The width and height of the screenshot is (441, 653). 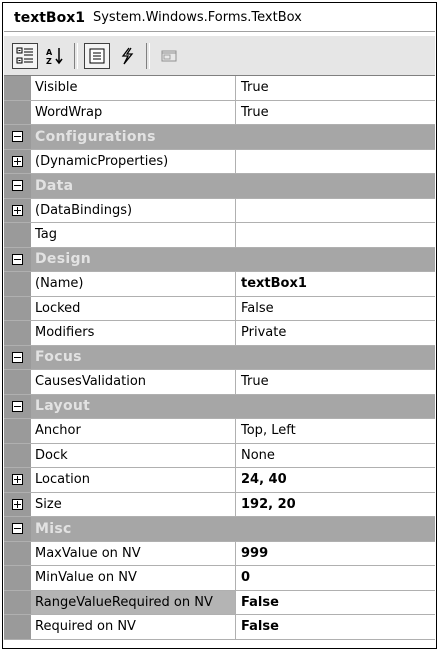 I want to click on category-row: Layout, so click(x=219, y=406).